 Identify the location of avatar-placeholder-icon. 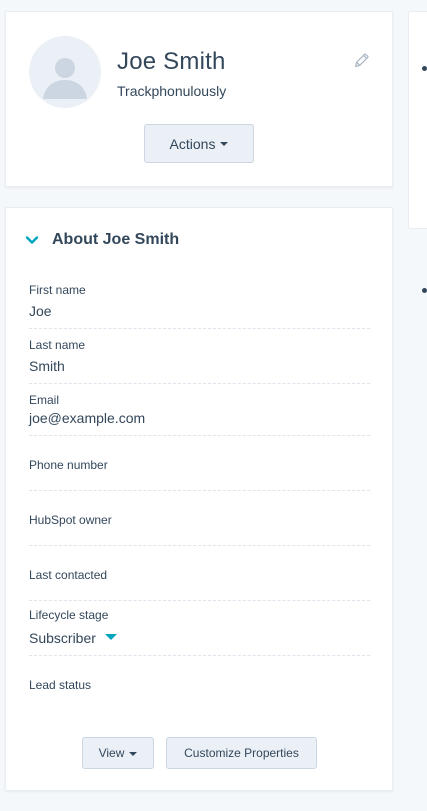
(65, 72).